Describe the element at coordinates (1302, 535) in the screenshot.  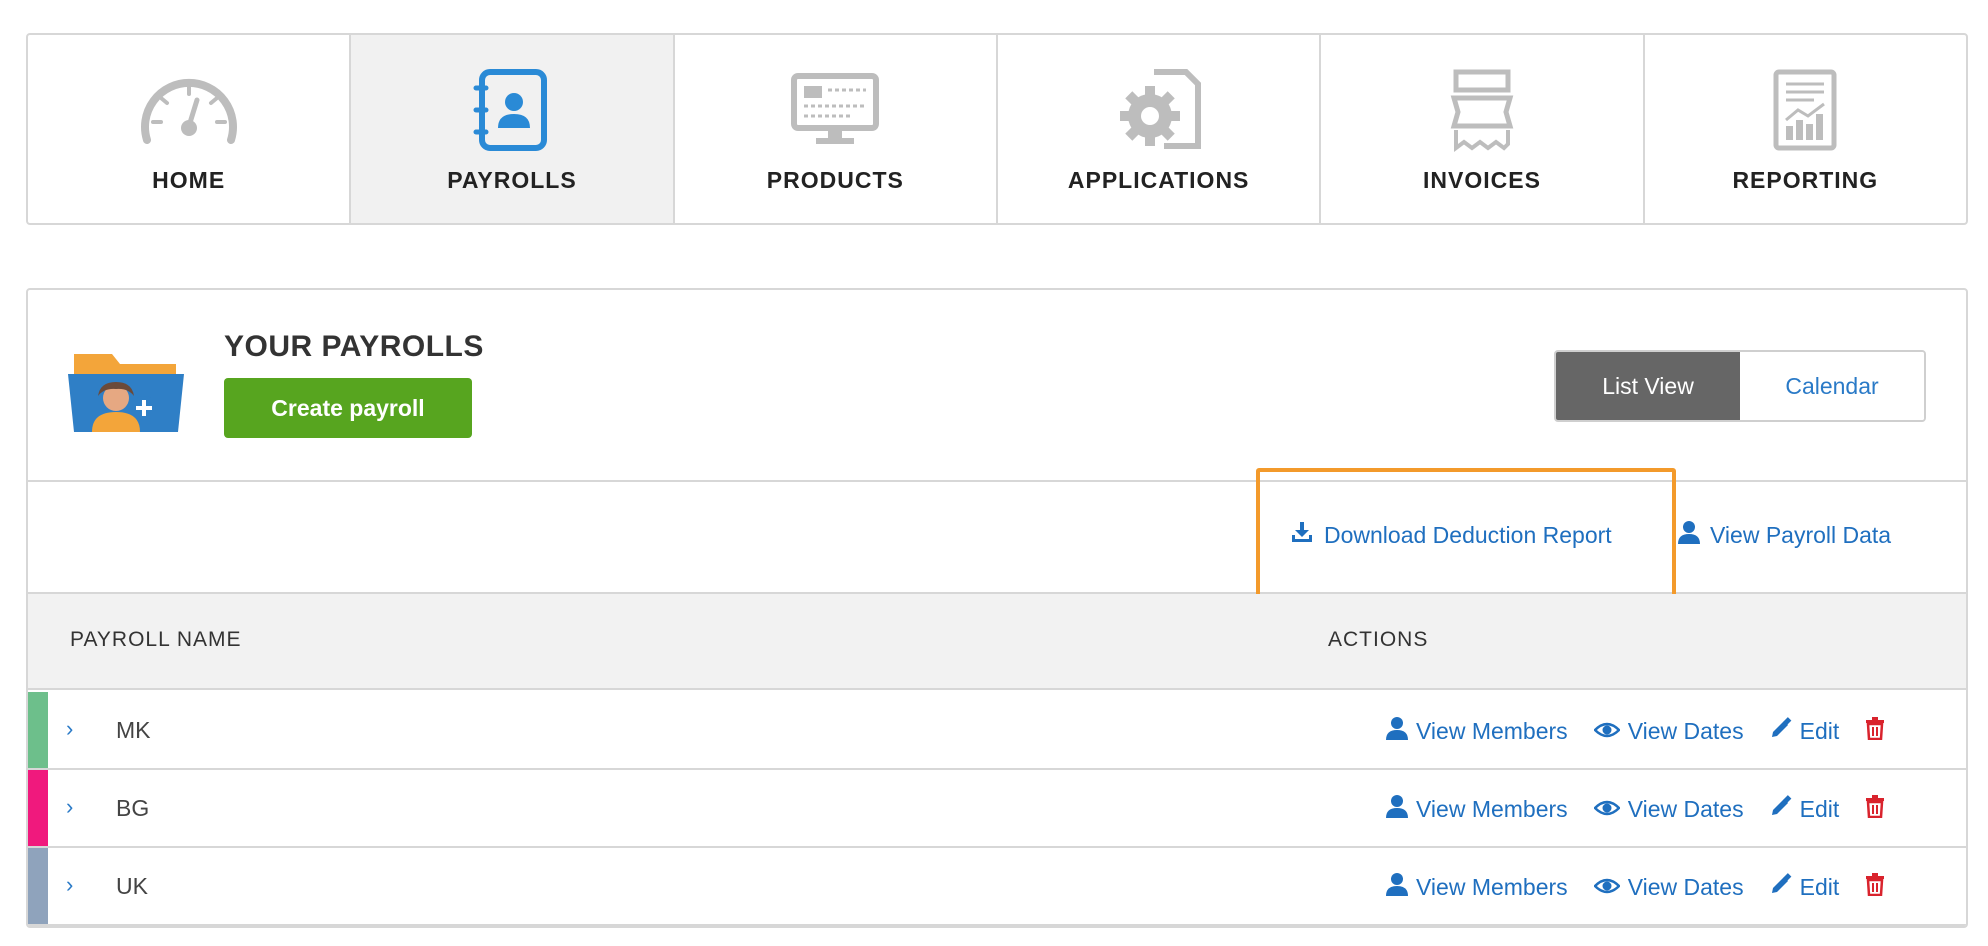
I see `download-icon` at that location.